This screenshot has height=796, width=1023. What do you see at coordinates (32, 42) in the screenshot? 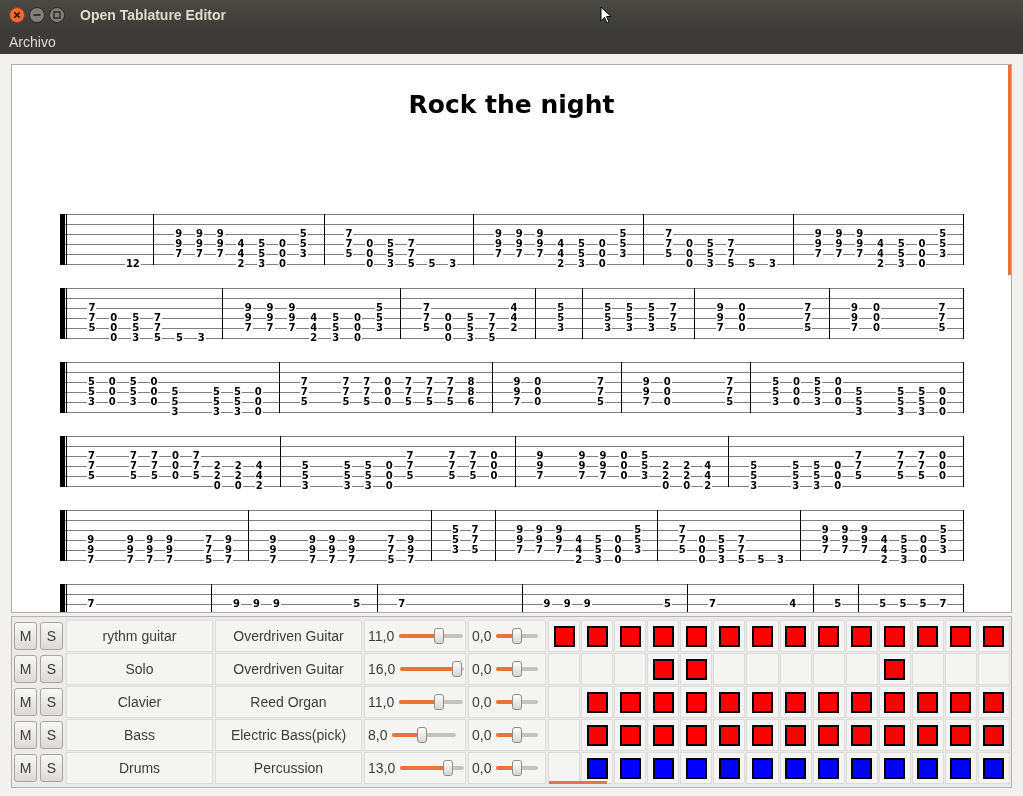
I see `menu-item: Archivo` at bounding box center [32, 42].